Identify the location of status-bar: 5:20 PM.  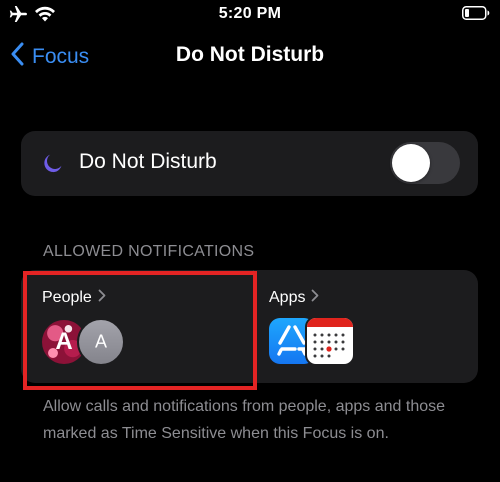
(250, 15).